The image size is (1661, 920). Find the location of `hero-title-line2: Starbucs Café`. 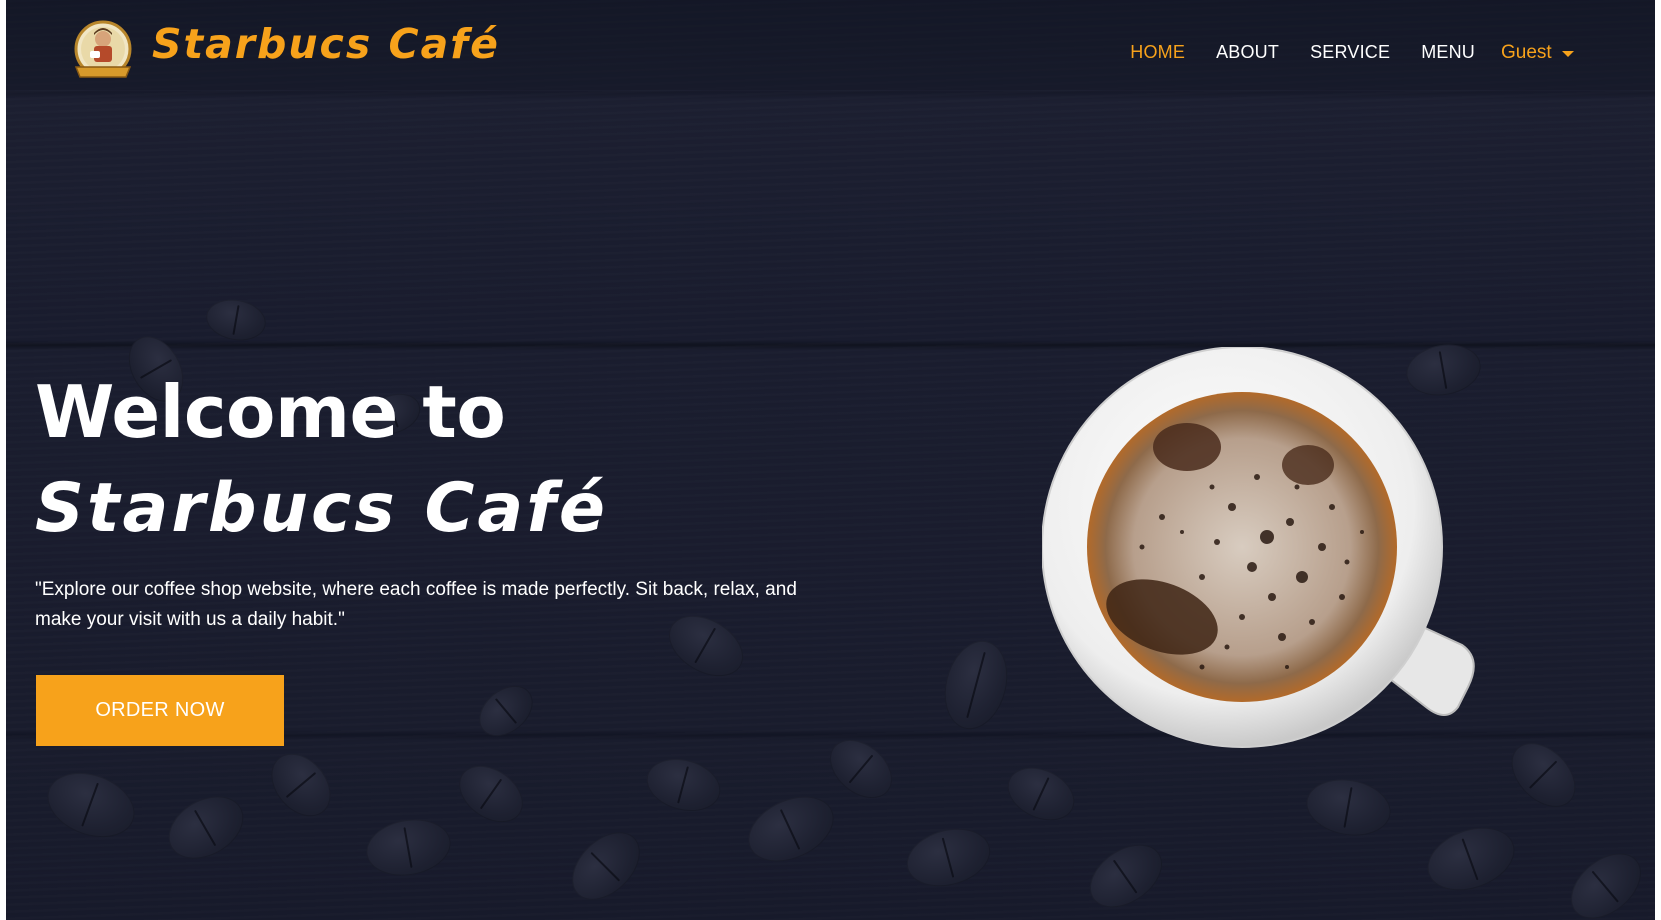

hero-title-line2: Starbucs Café is located at coordinates (321, 508).